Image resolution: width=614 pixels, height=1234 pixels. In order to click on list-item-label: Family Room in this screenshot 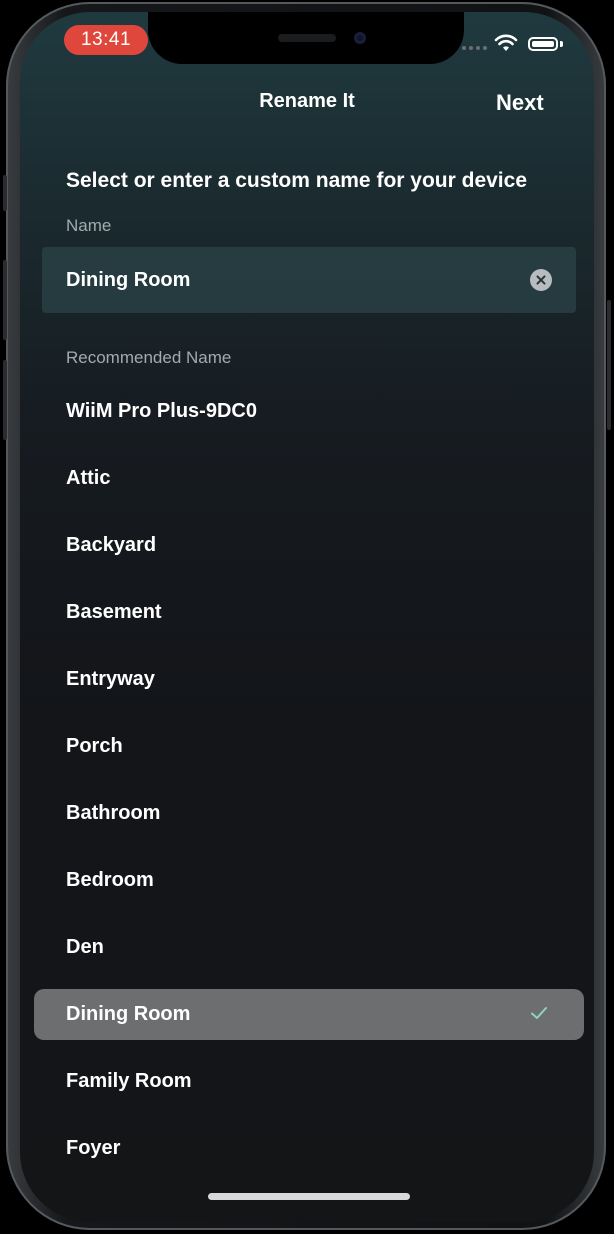, I will do `click(129, 1081)`.